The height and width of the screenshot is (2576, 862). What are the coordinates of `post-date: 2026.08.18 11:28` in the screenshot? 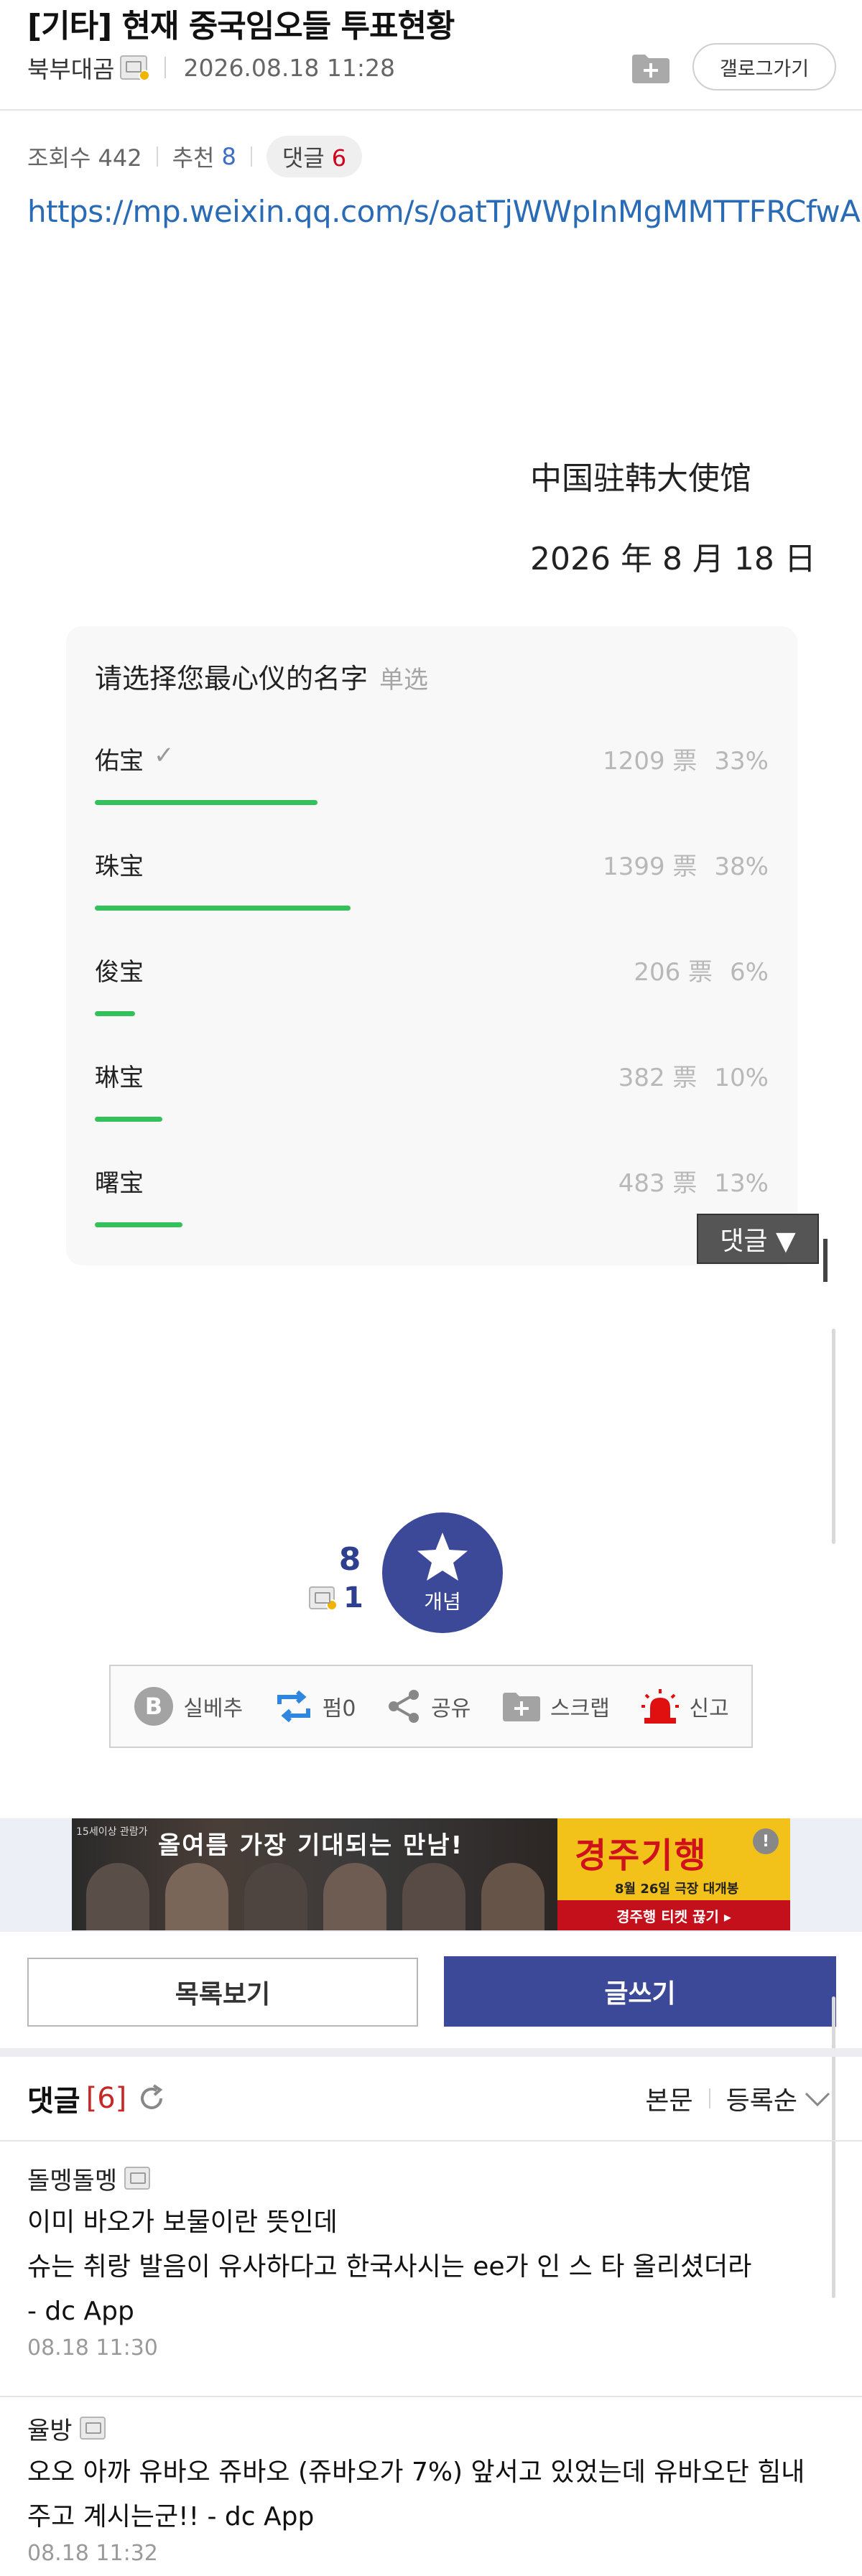 It's located at (289, 67).